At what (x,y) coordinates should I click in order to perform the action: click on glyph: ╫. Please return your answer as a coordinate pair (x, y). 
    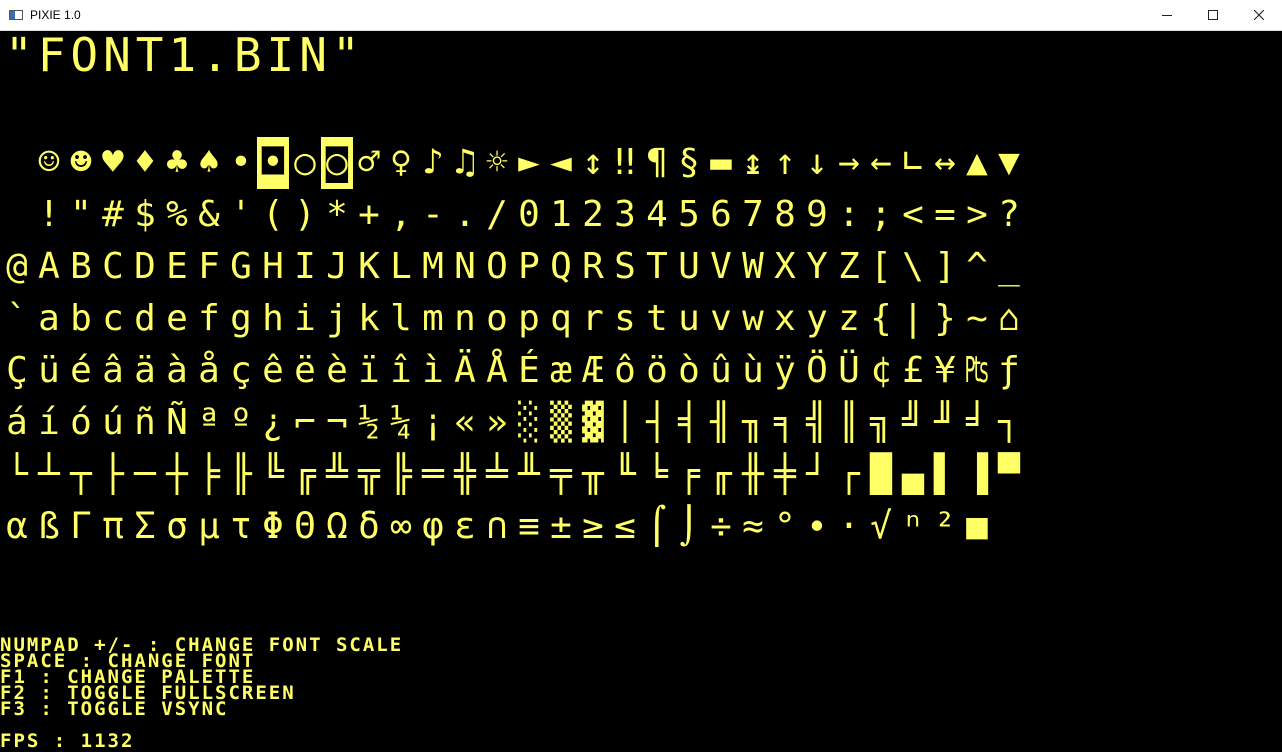
    Looking at the image, I should click on (753, 474).